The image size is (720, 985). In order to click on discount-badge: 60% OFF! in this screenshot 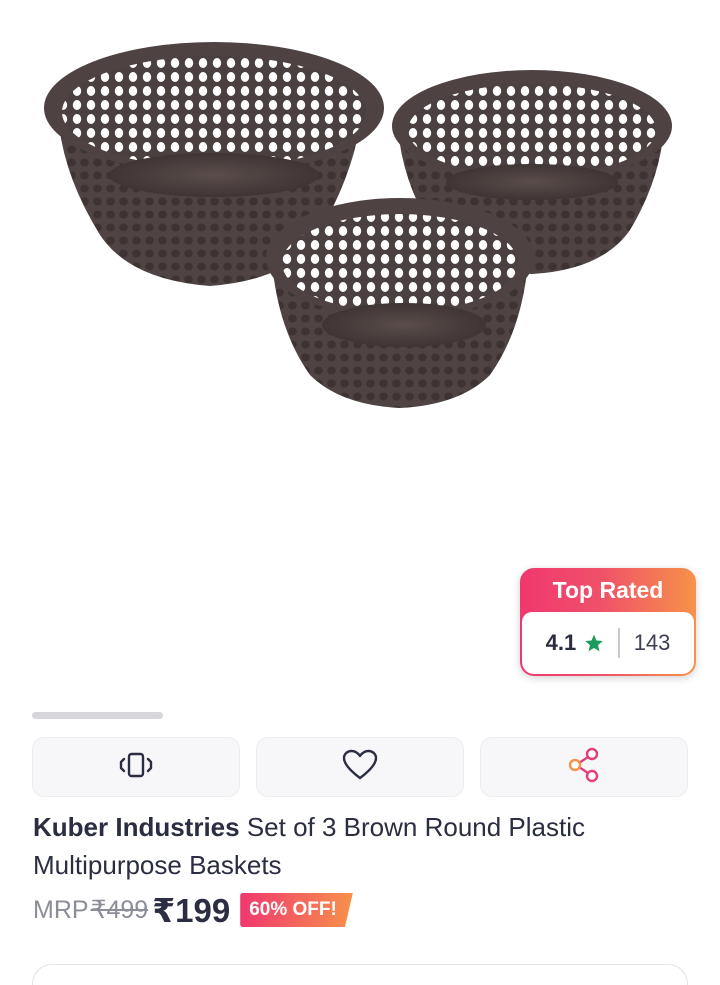, I will do `click(296, 910)`.